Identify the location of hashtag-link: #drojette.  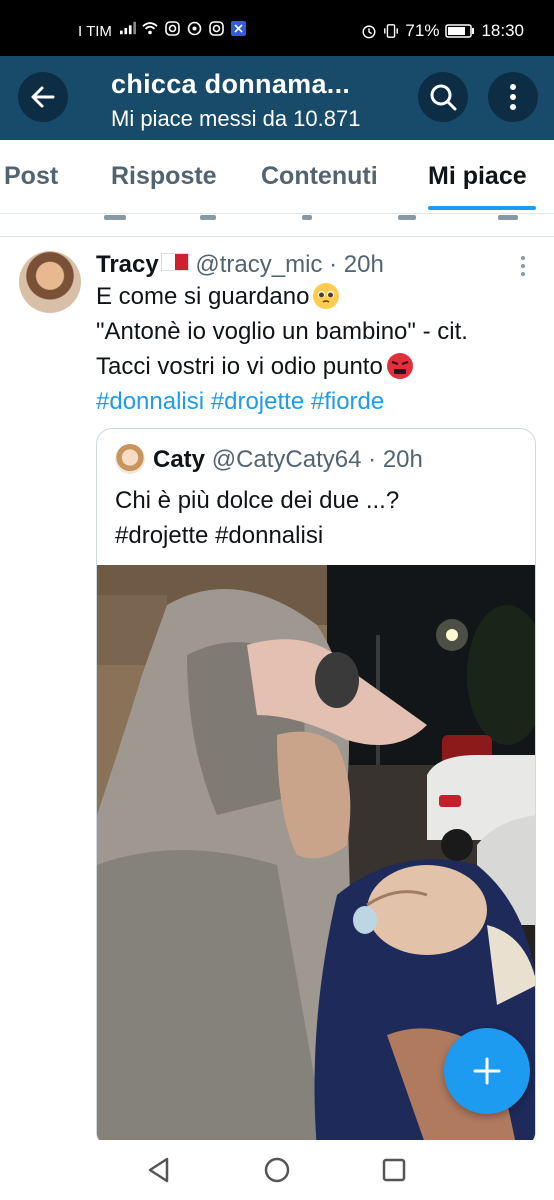
(257, 401).